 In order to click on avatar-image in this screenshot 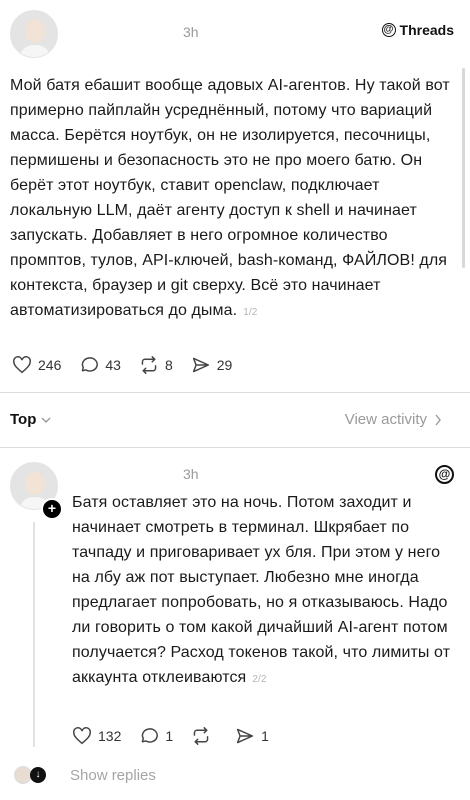, I will do `click(34, 34)`.